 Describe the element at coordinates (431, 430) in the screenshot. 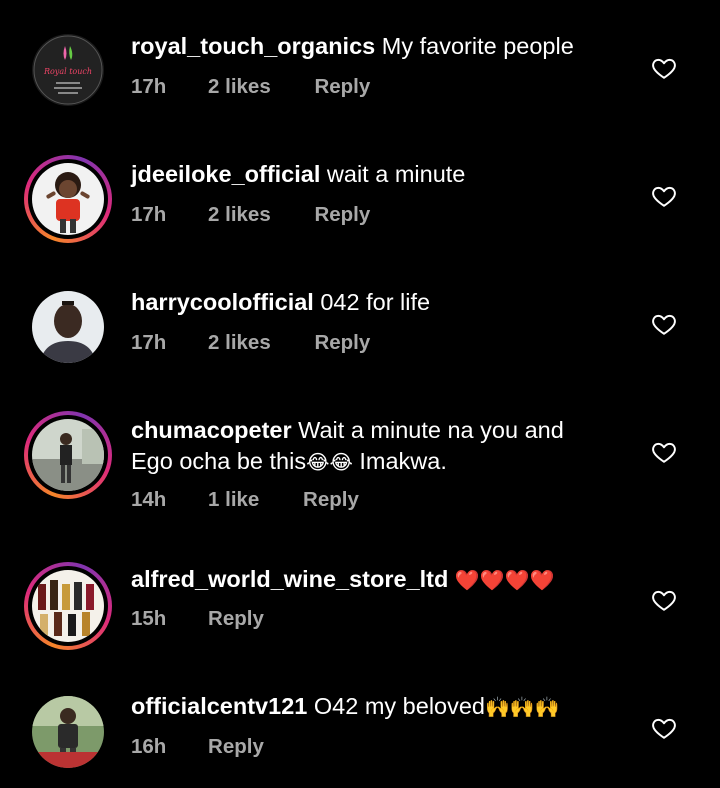

I see `comment-body: Wait a minute na you and` at that location.